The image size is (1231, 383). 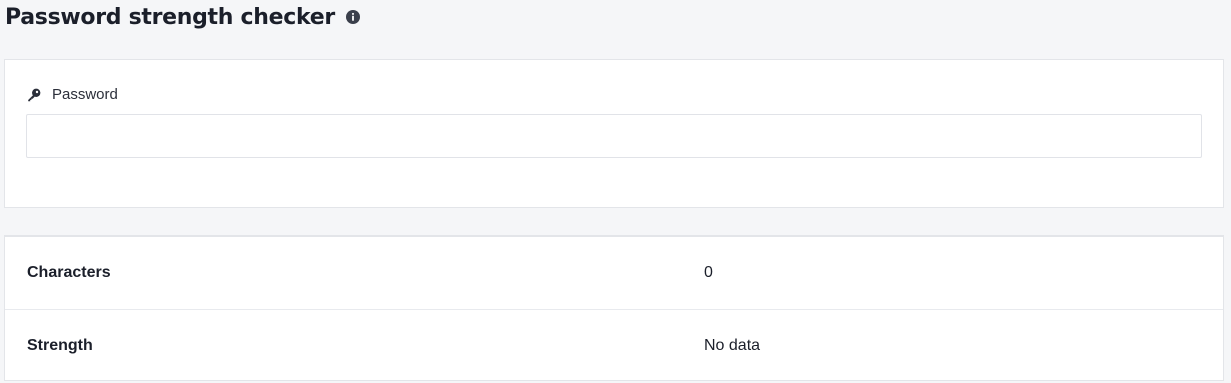 I want to click on password-label-text: Password, so click(x=85, y=94).